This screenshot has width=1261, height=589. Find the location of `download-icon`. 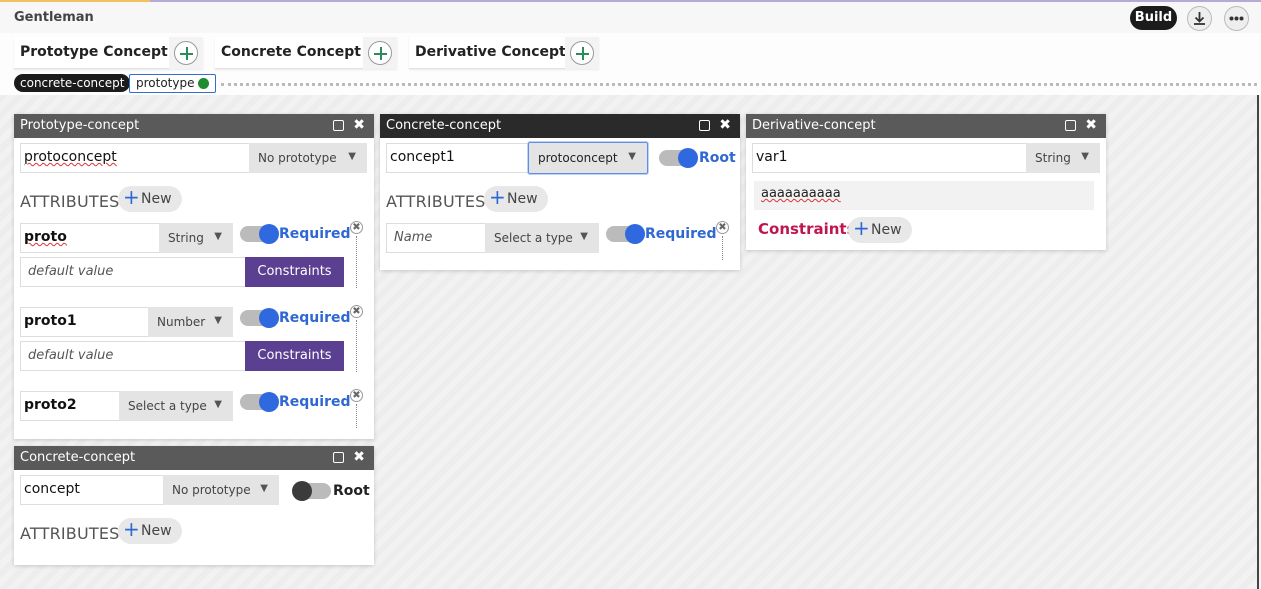

download-icon is located at coordinates (1199, 18).